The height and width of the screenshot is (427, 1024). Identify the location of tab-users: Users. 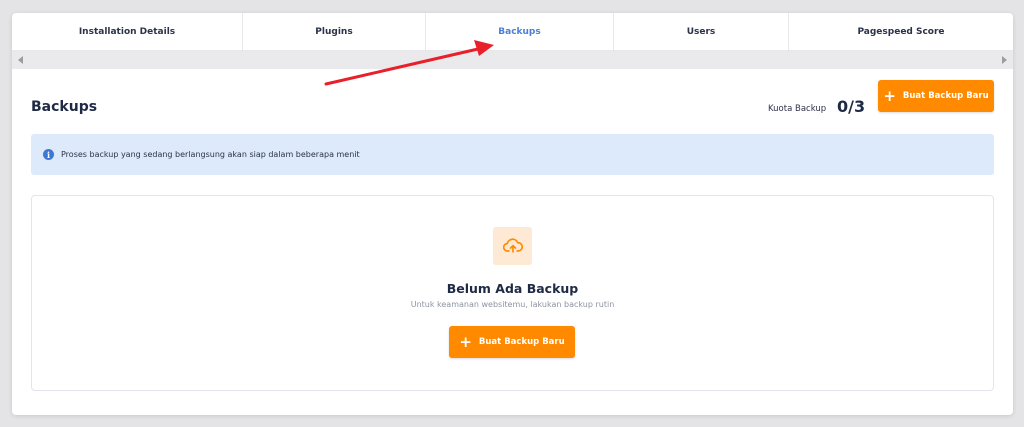
(701, 32).